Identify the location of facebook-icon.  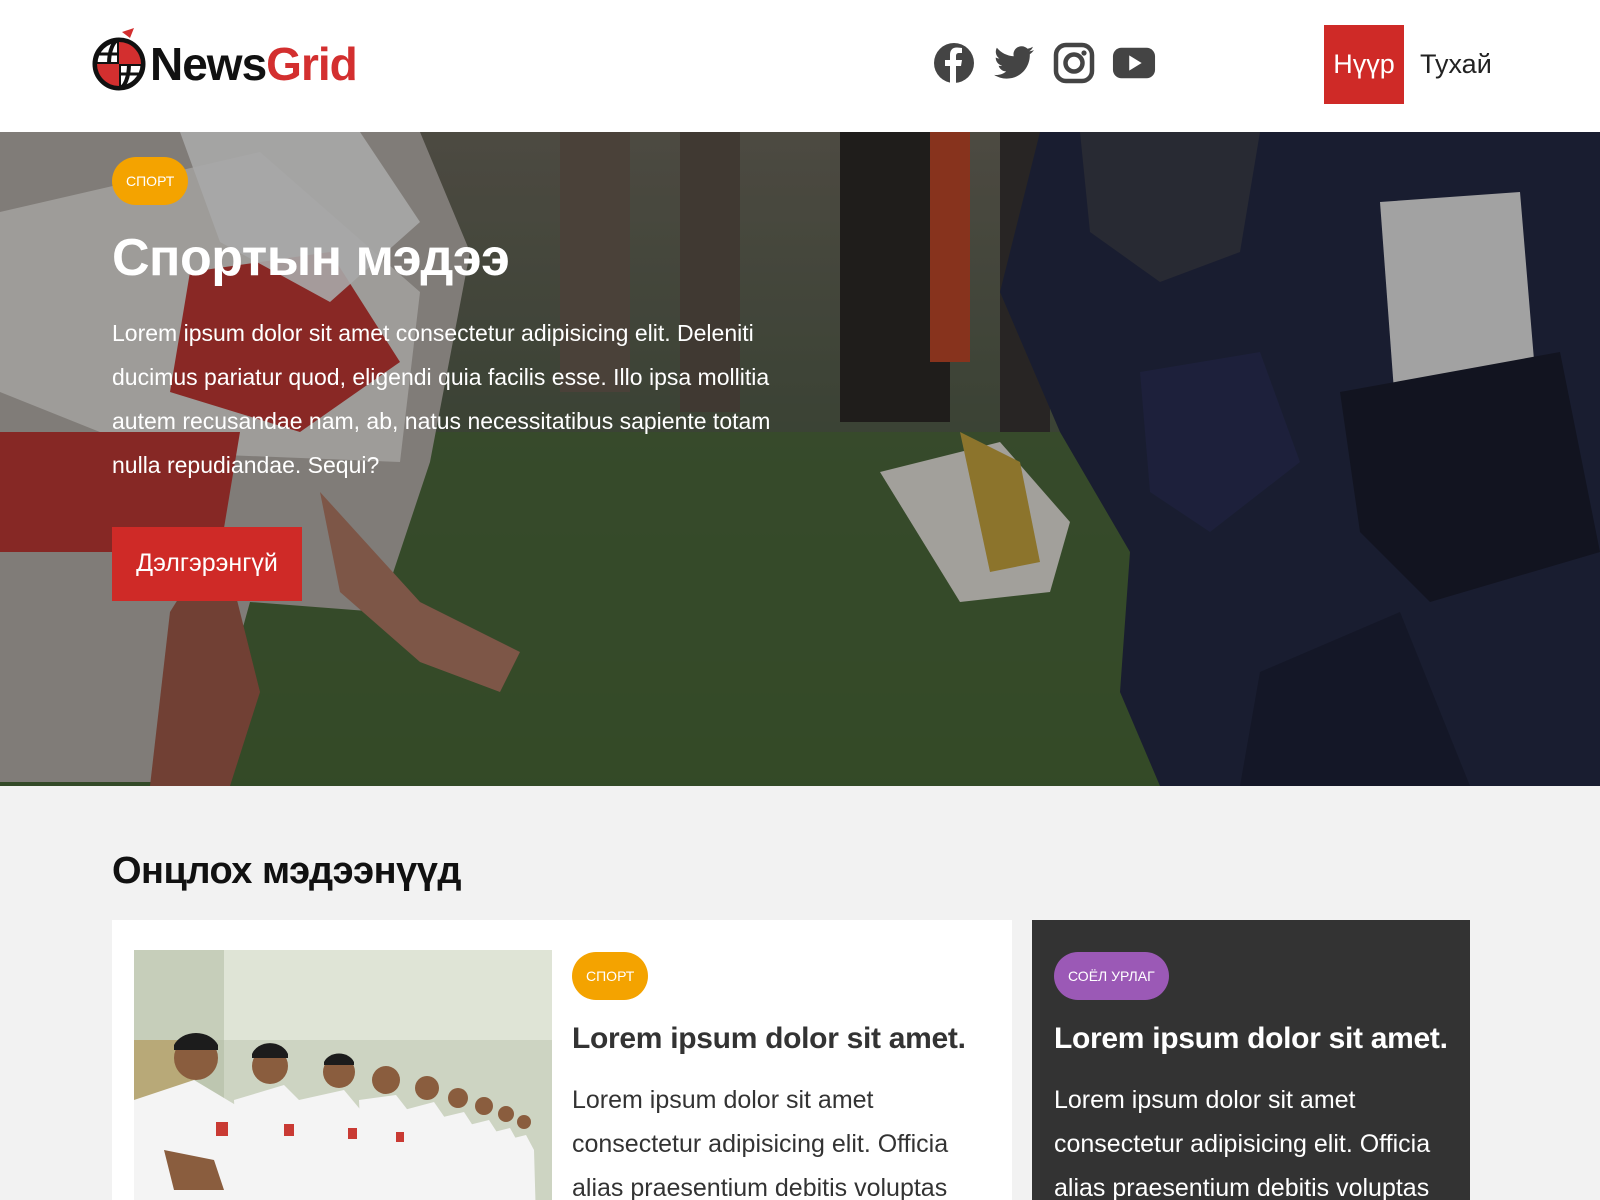
(954, 63).